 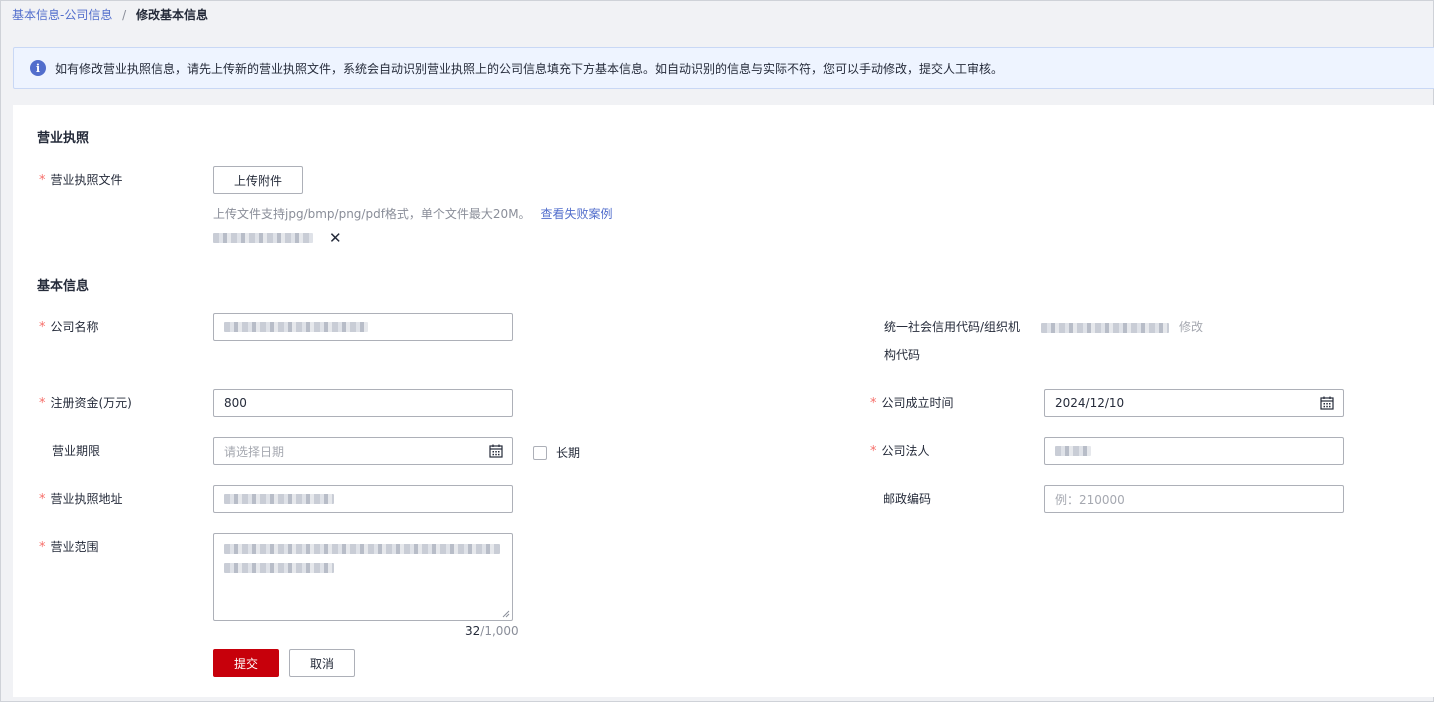 I want to click on license-address-label-text: 营业执照地址, so click(x=86, y=499).